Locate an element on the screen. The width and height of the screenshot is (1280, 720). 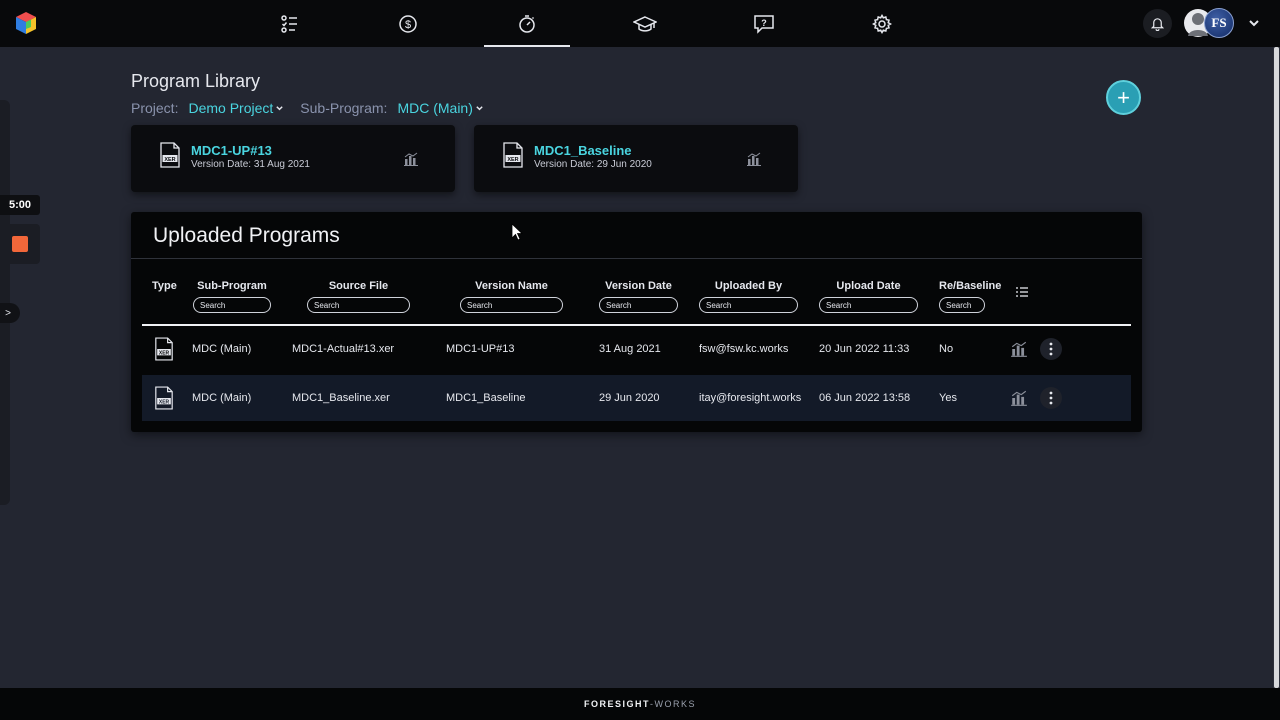
card-title: MDC1_Baseline is located at coordinates (583, 150).